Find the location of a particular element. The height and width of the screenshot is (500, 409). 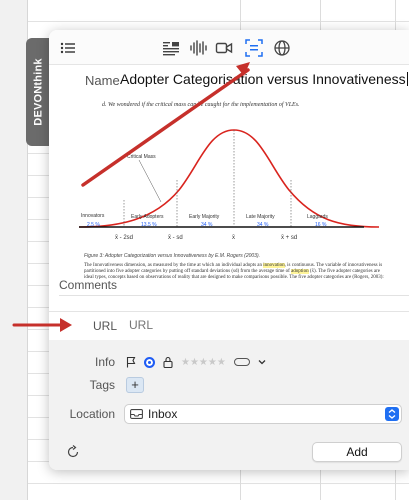

laggards-label: Laggards is located at coordinates (317, 217).